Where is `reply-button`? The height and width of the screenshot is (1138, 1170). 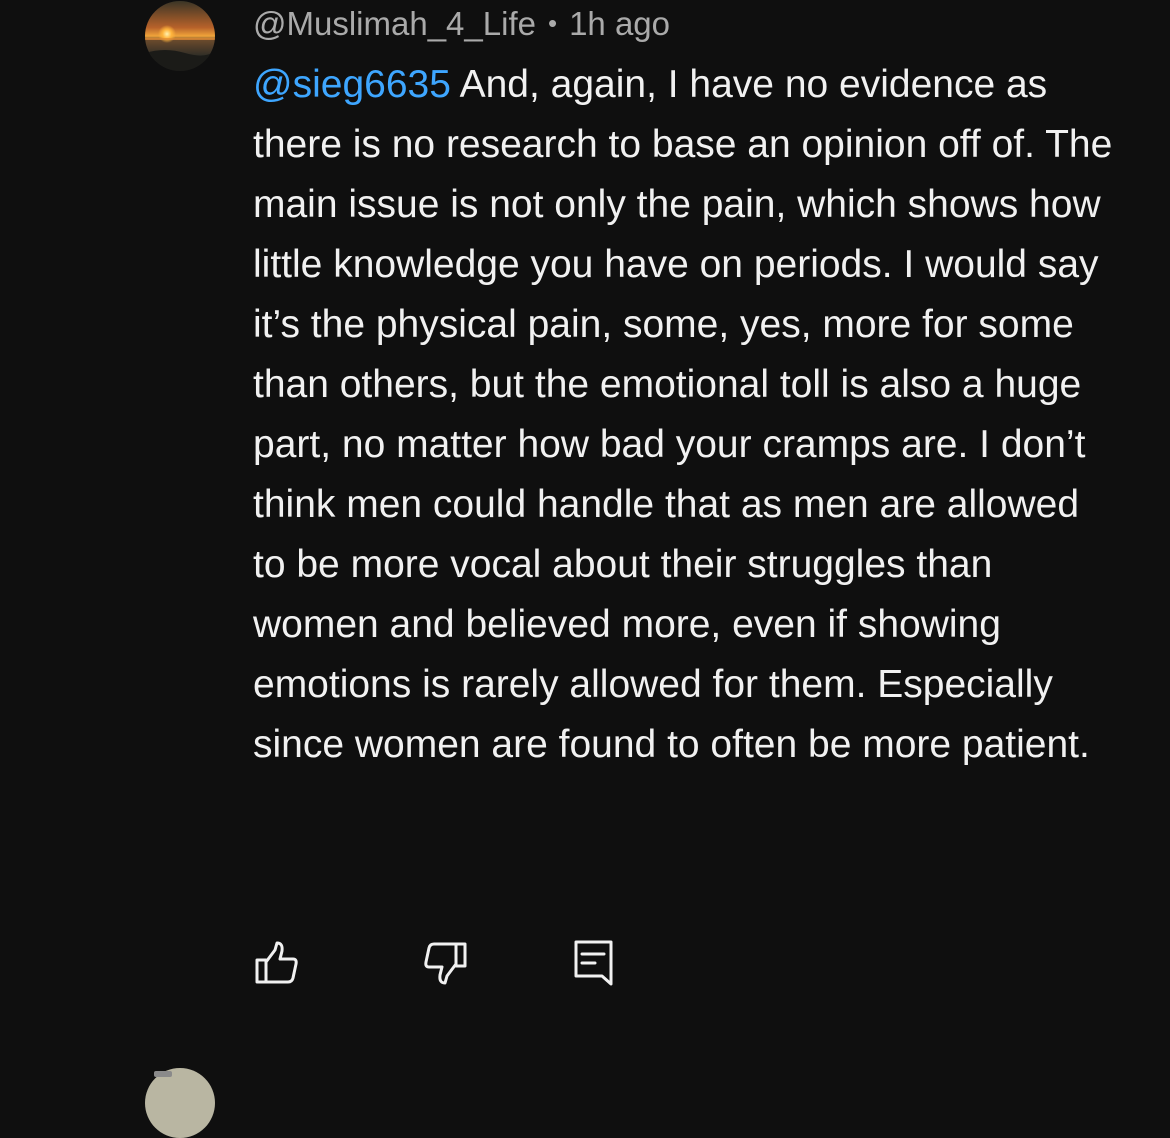
reply-button is located at coordinates (596, 963).